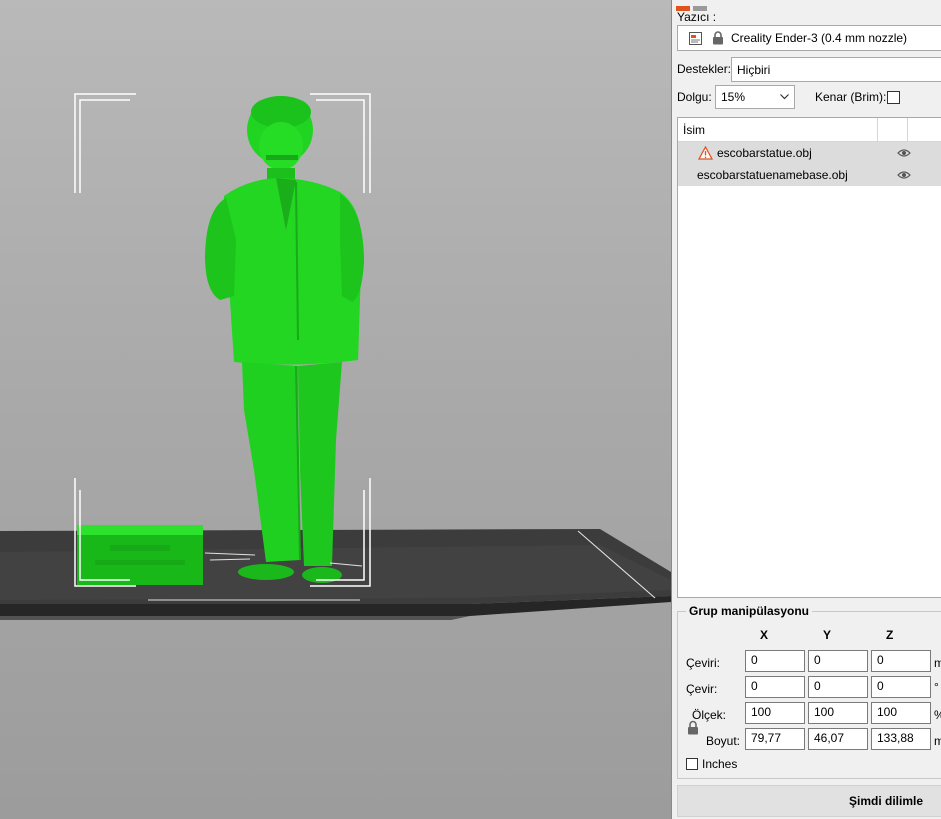 Image resolution: width=941 pixels, height=819 pixels. What do you see at coordinates (284, 339) in the screenshot?
I see `statue-model` at bounding box center [284, 339].